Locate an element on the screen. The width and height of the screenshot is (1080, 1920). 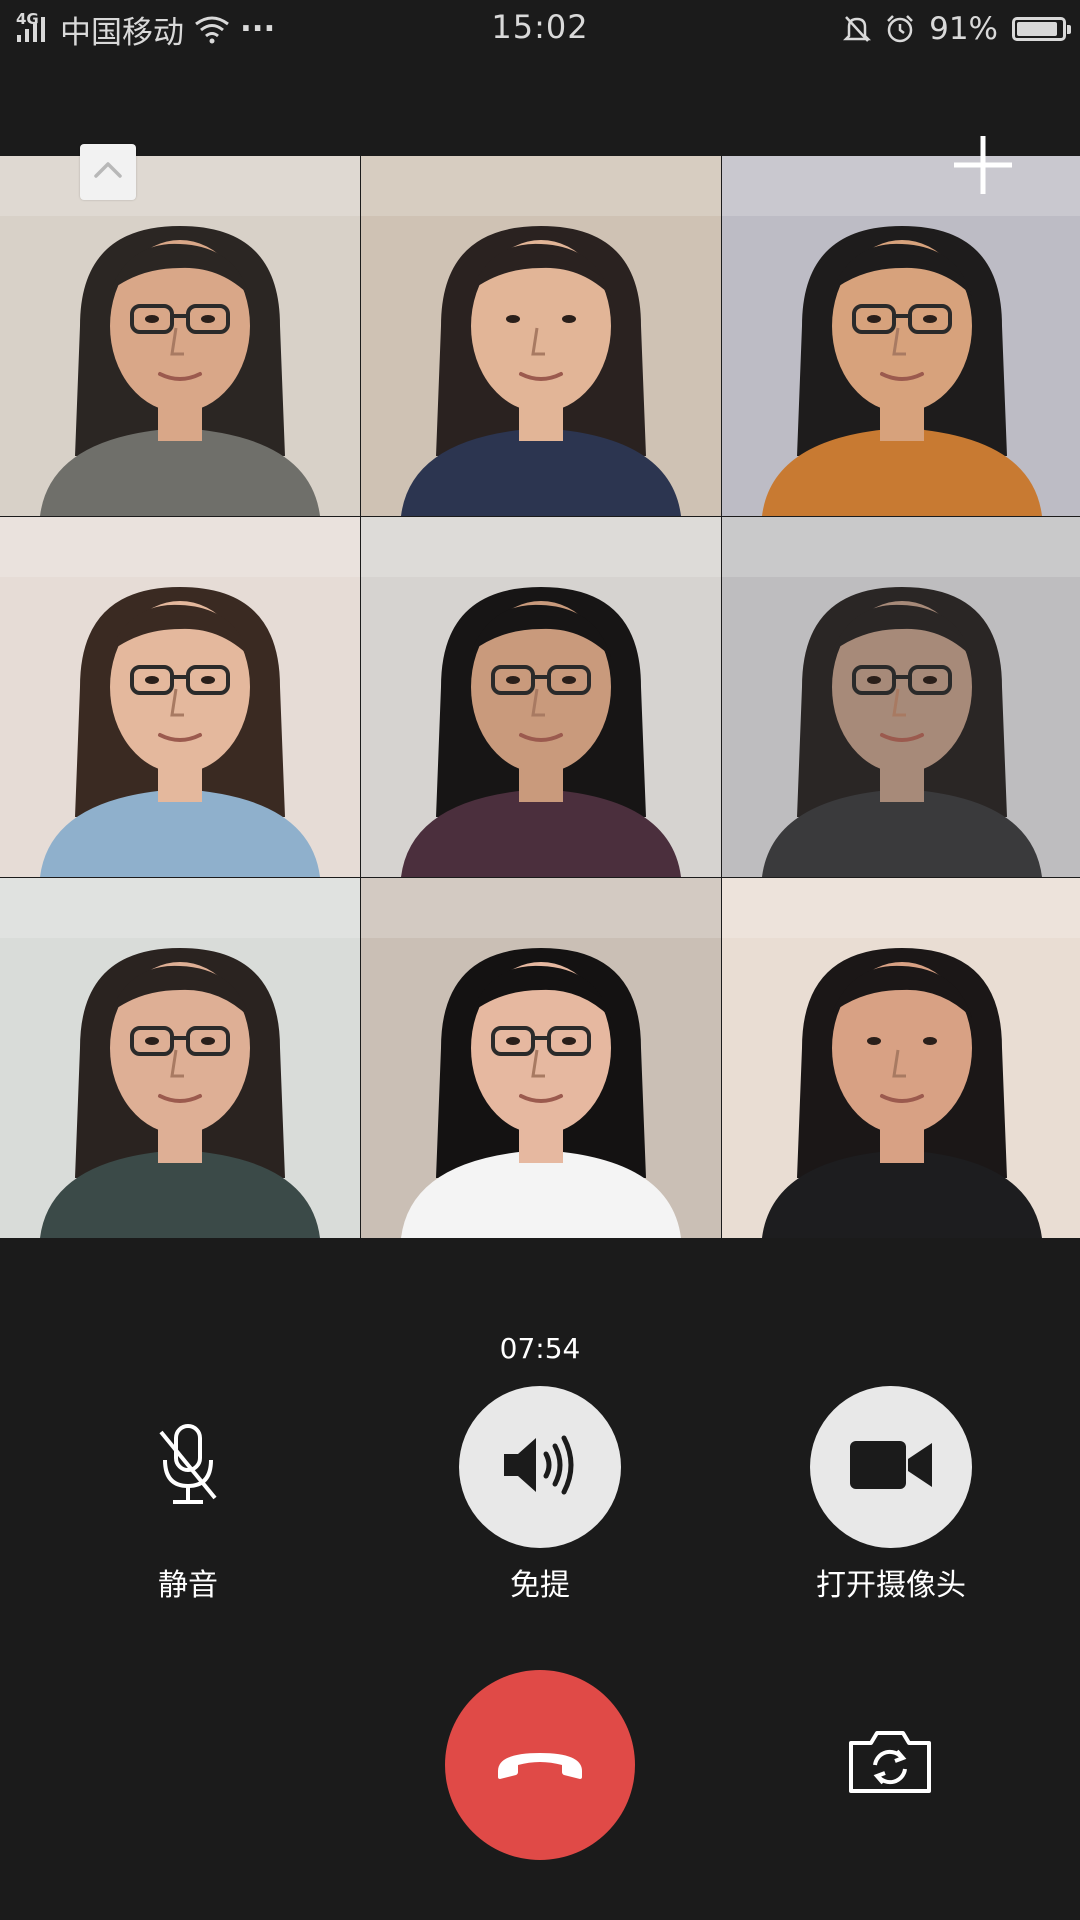
video-camera-icon is located at coordinates (891, 1467).